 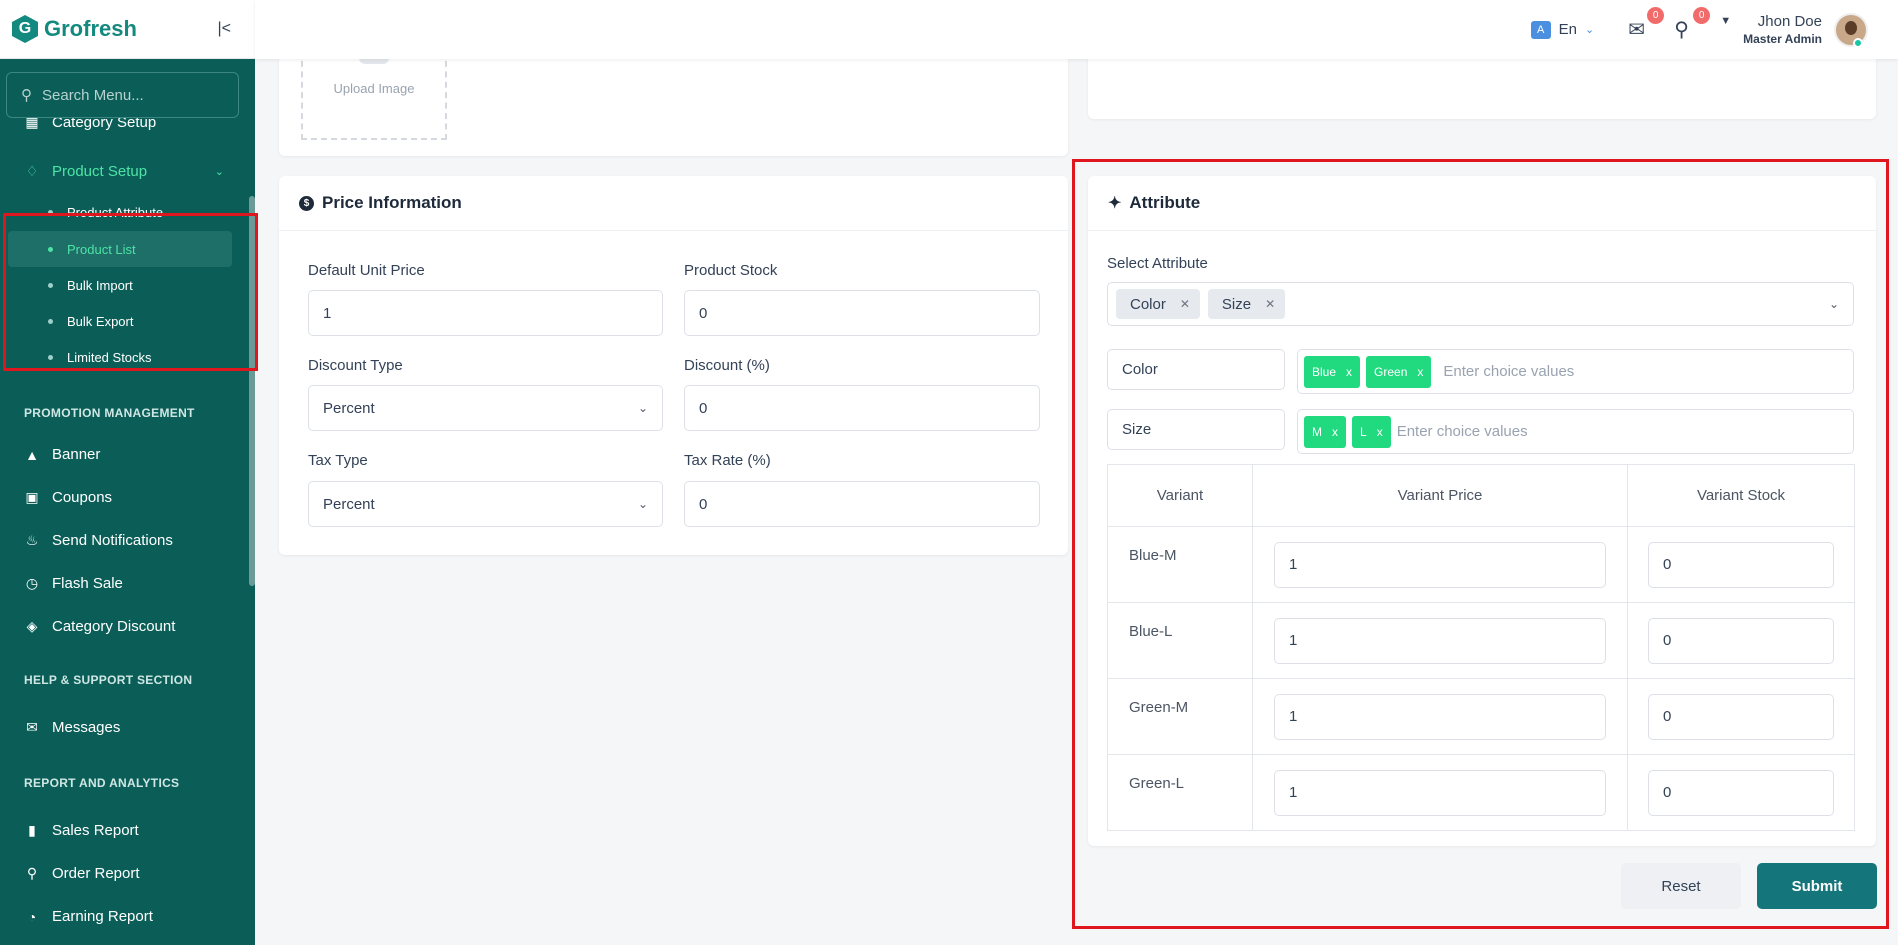 I want to click on price-information-header: $ Price Information, so click(x=673, y=203).